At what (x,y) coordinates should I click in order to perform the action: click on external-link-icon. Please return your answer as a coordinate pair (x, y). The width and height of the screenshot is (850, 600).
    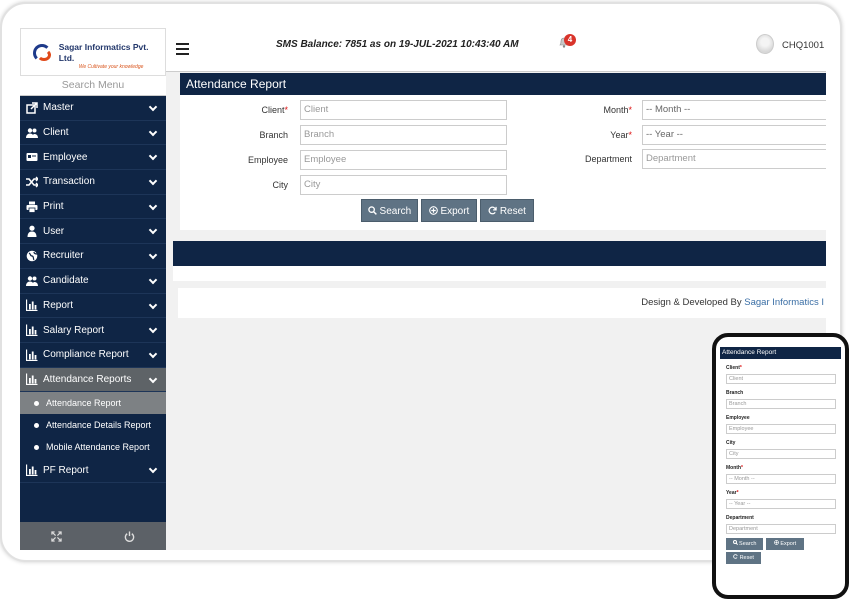
    Looking at the image, I should click on (32, 108).